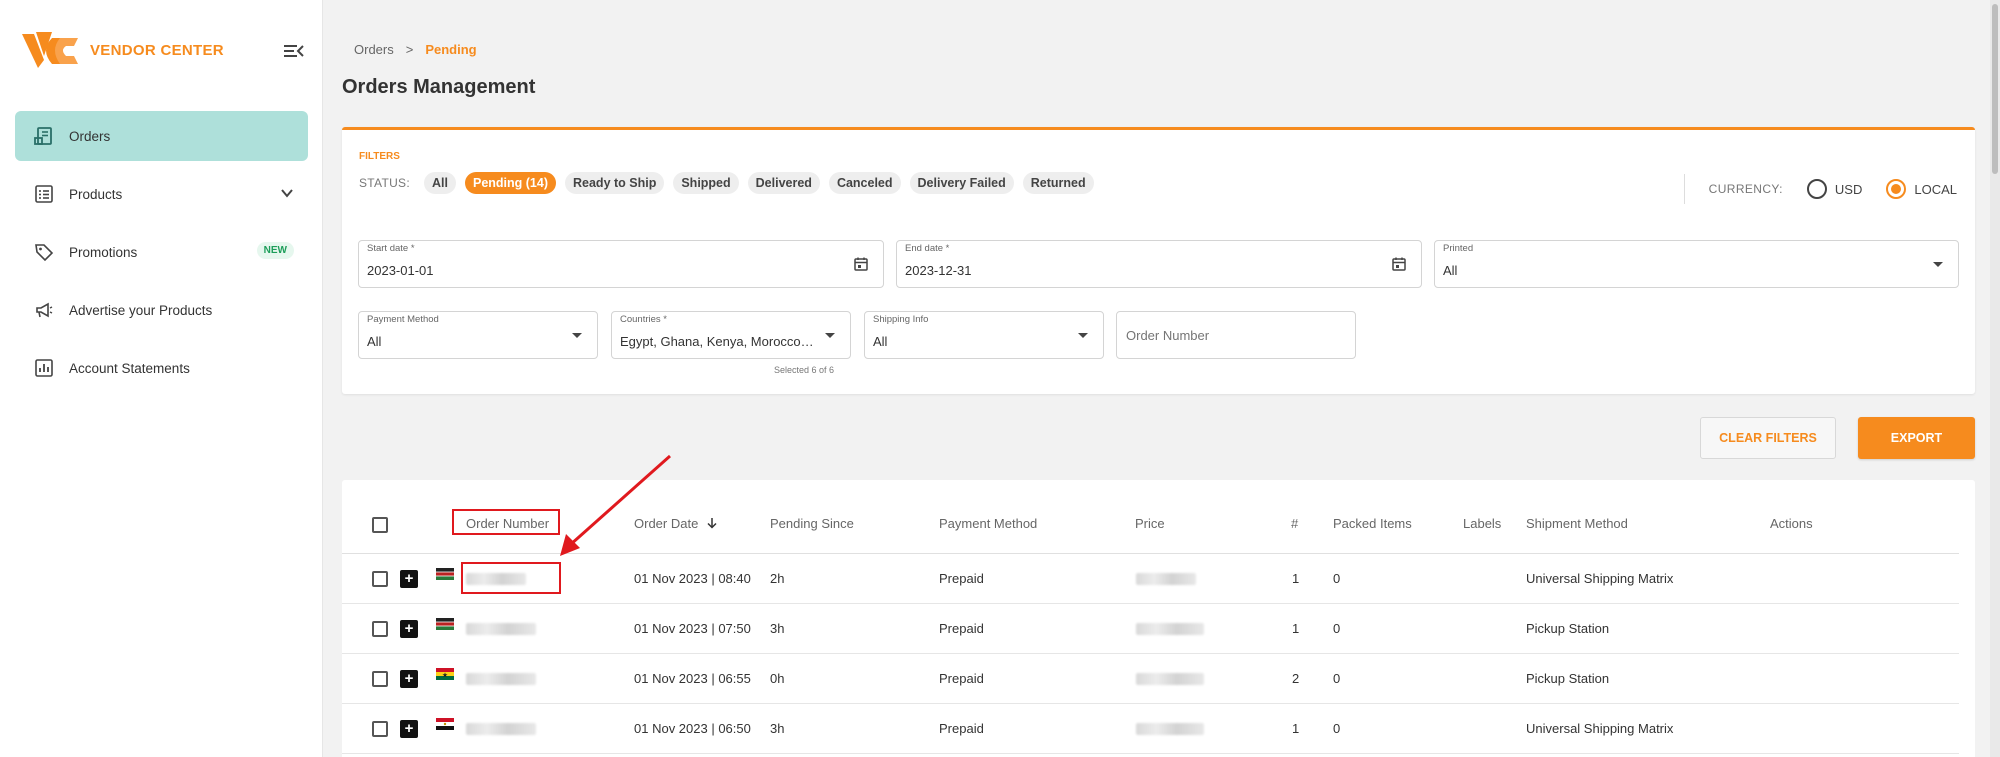 The image size is (2000, 757). What do you see at coordinates (44, 368) in the screenshot?
I see `chart-icon` at bounding box center [44, 368].